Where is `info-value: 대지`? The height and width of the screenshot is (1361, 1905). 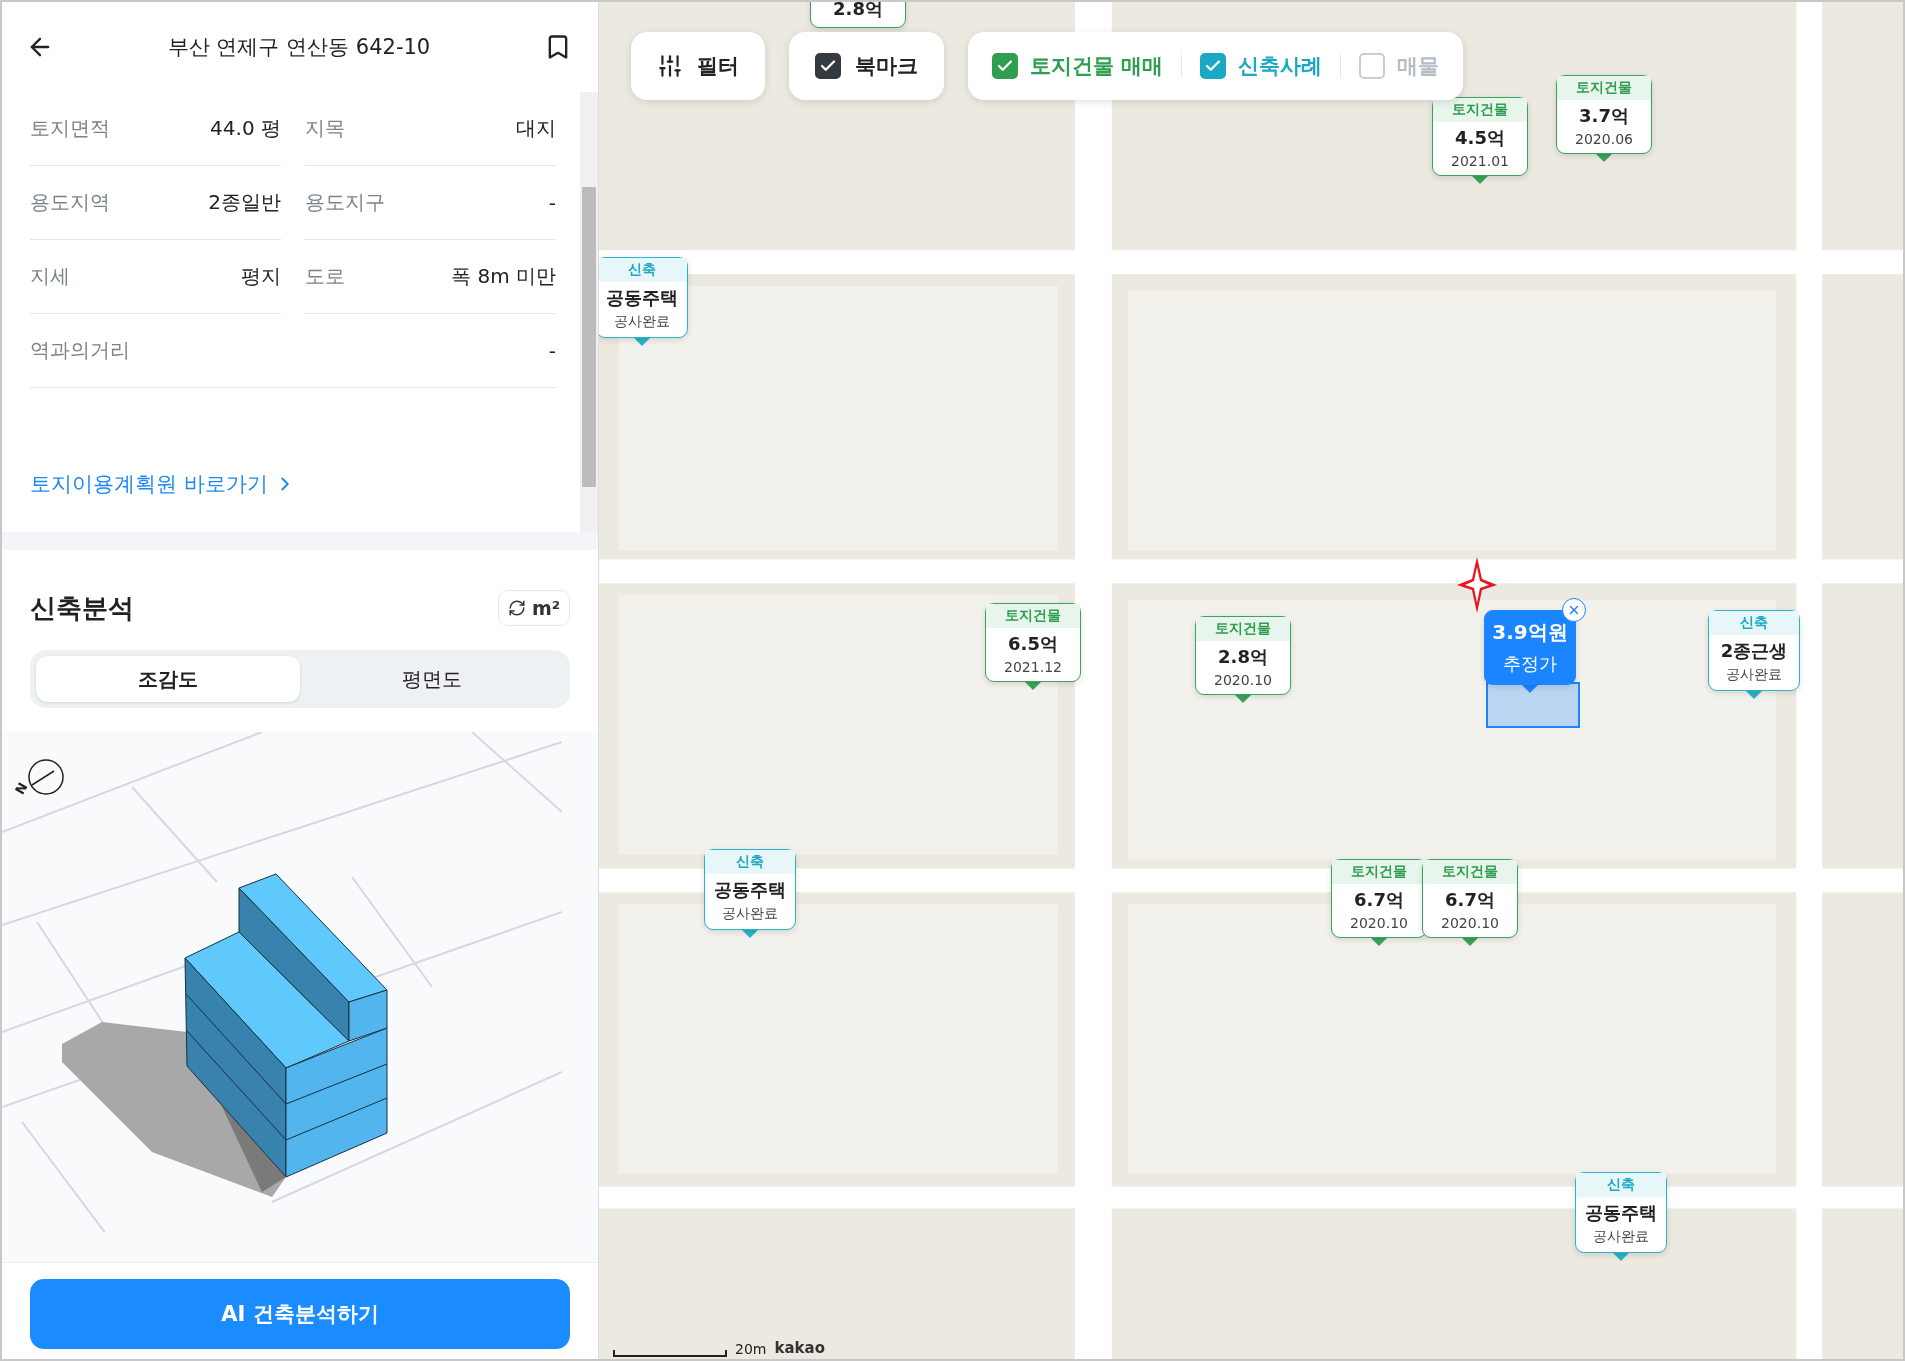
info-value: 대지 is located at coordinates (536, 128).